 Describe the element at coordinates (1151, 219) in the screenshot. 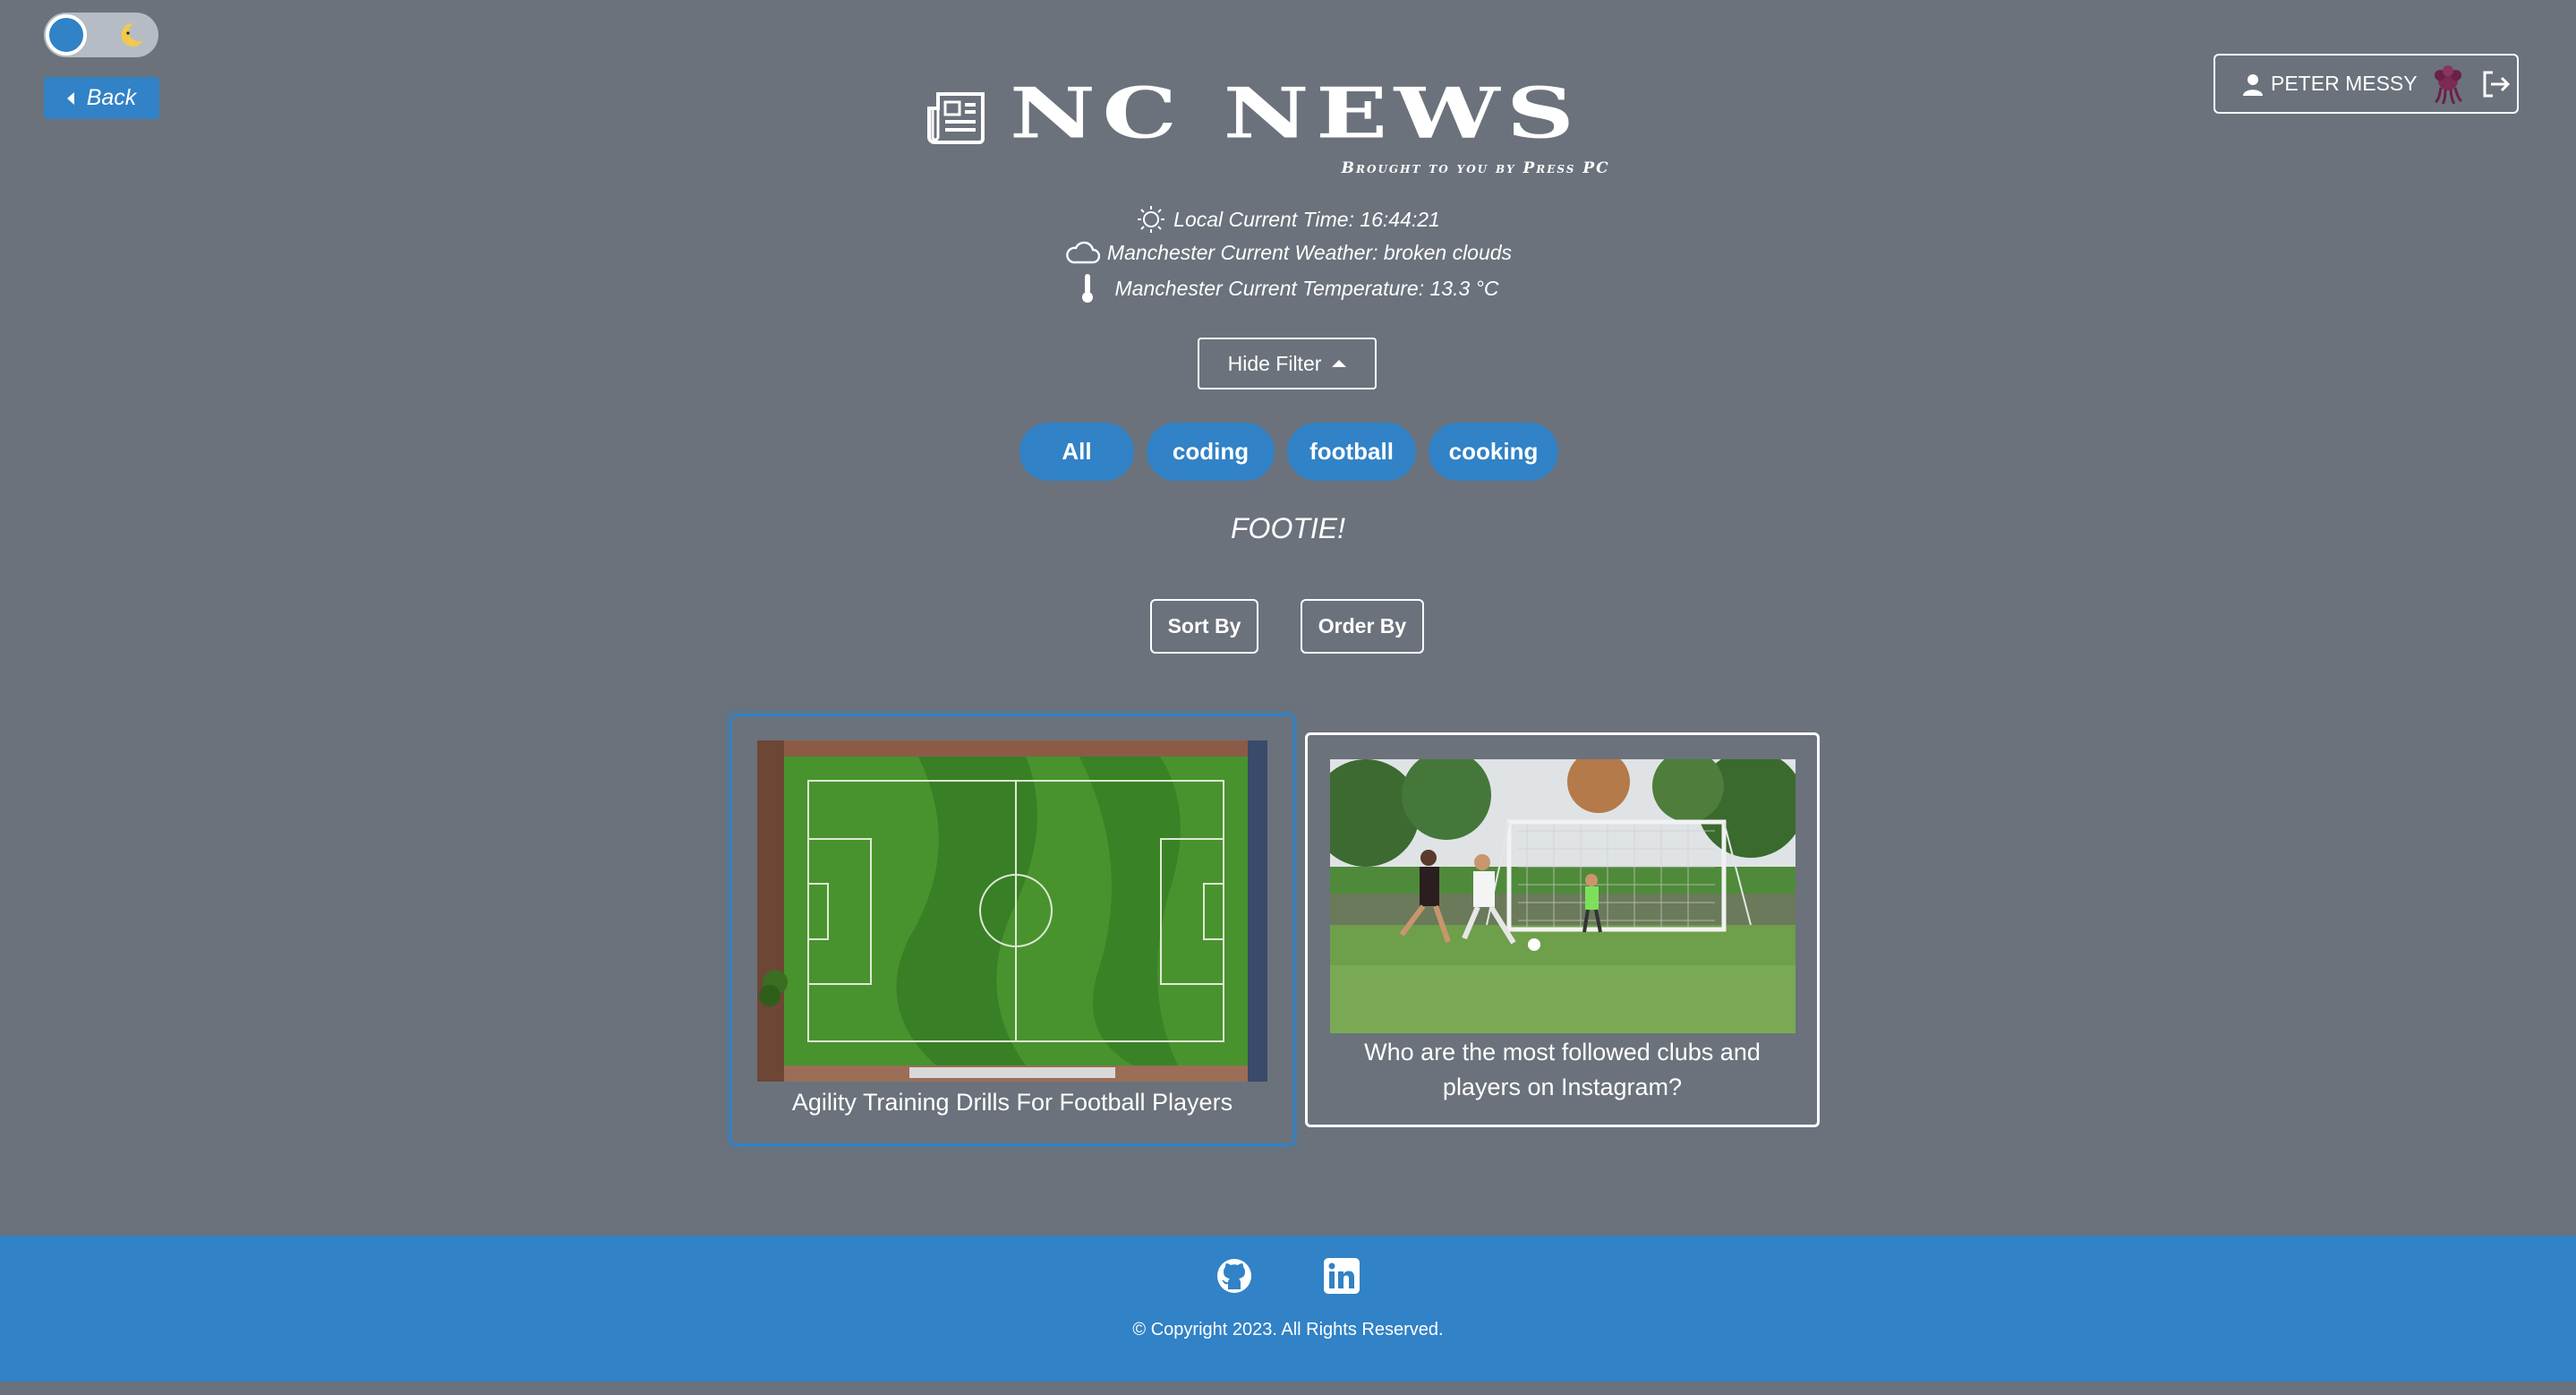

I see `sun-icon` at that location.